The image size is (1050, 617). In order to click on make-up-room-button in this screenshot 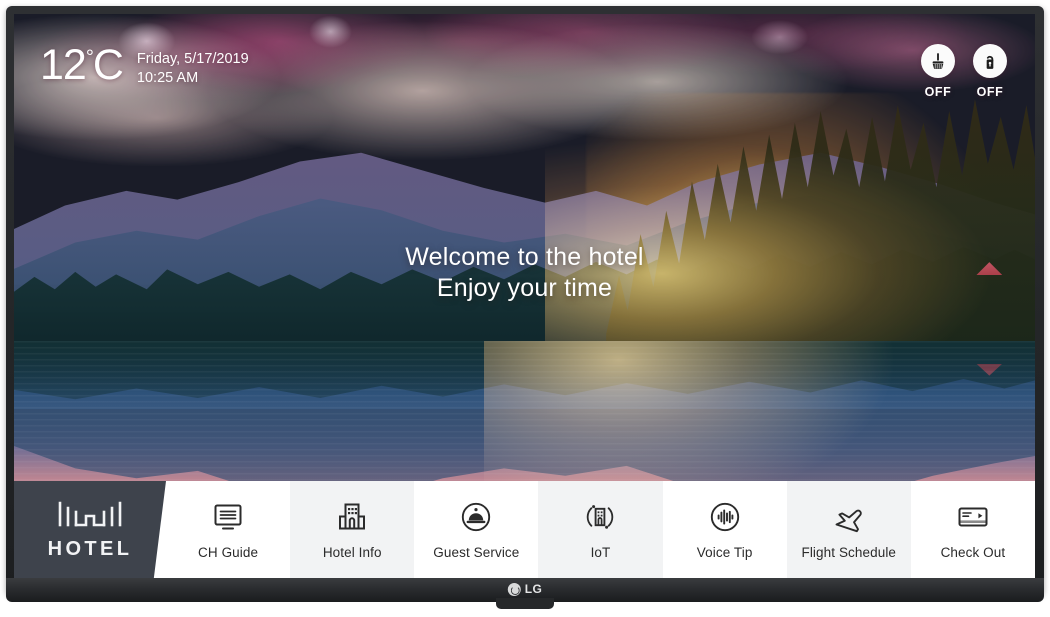, I will do `click(938, 61)`.